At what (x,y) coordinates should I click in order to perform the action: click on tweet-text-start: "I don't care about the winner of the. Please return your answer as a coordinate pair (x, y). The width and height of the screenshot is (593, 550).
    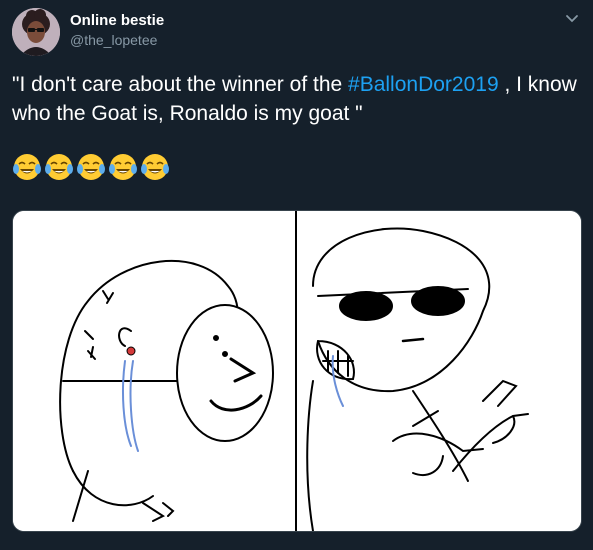
    Looking at the image, I should click on (180, 84).